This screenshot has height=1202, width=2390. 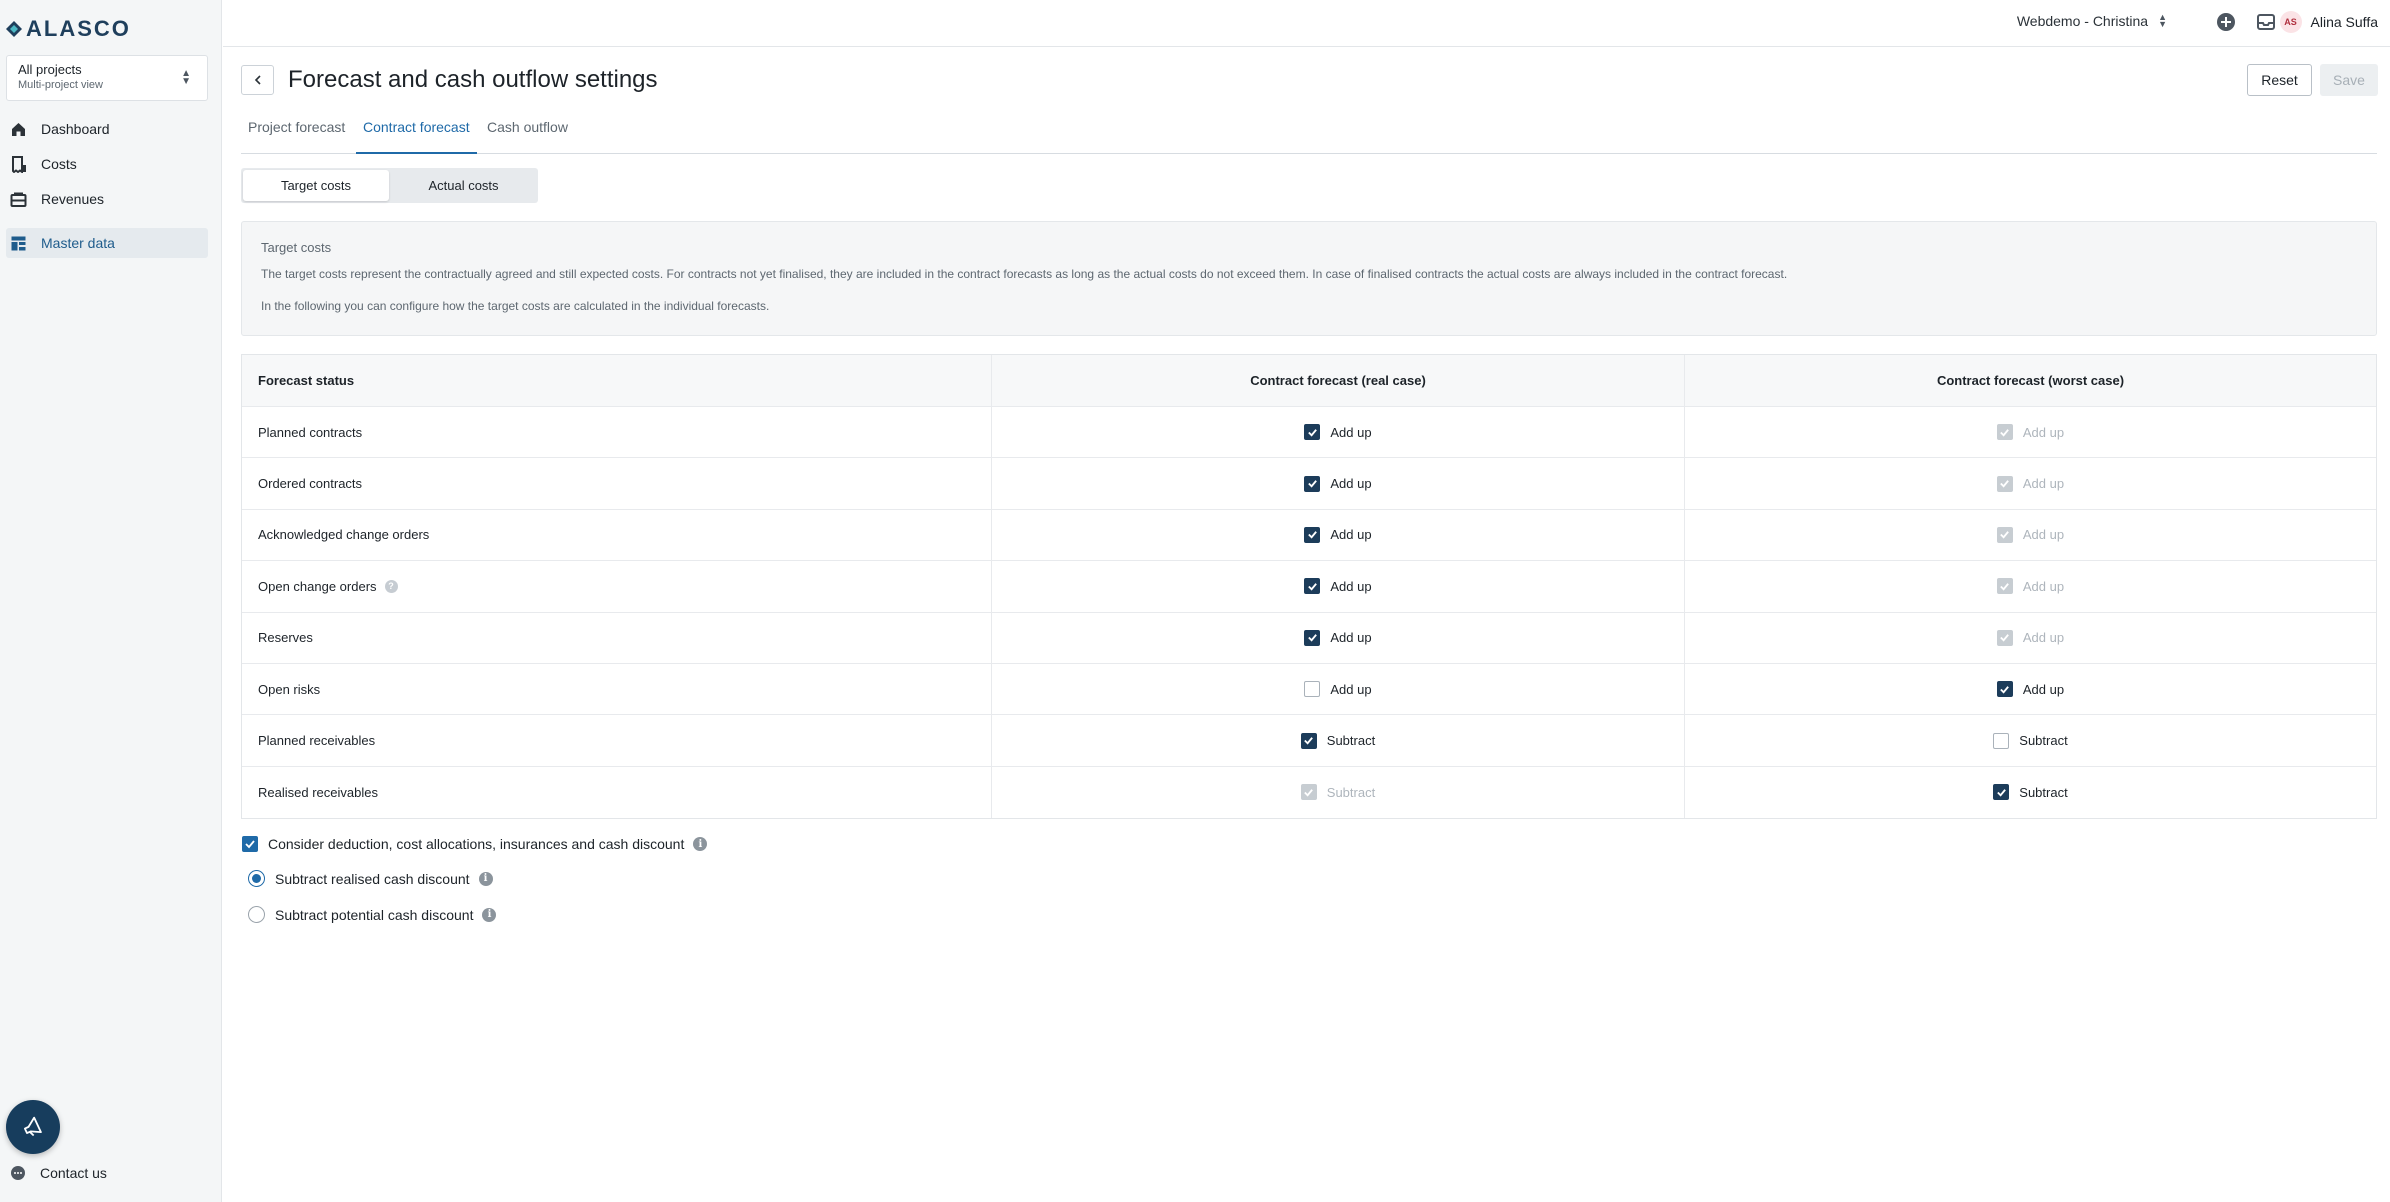 I want to click on subtract-potential-label: Subtract potential cash discount, so click(x=374, y=914).